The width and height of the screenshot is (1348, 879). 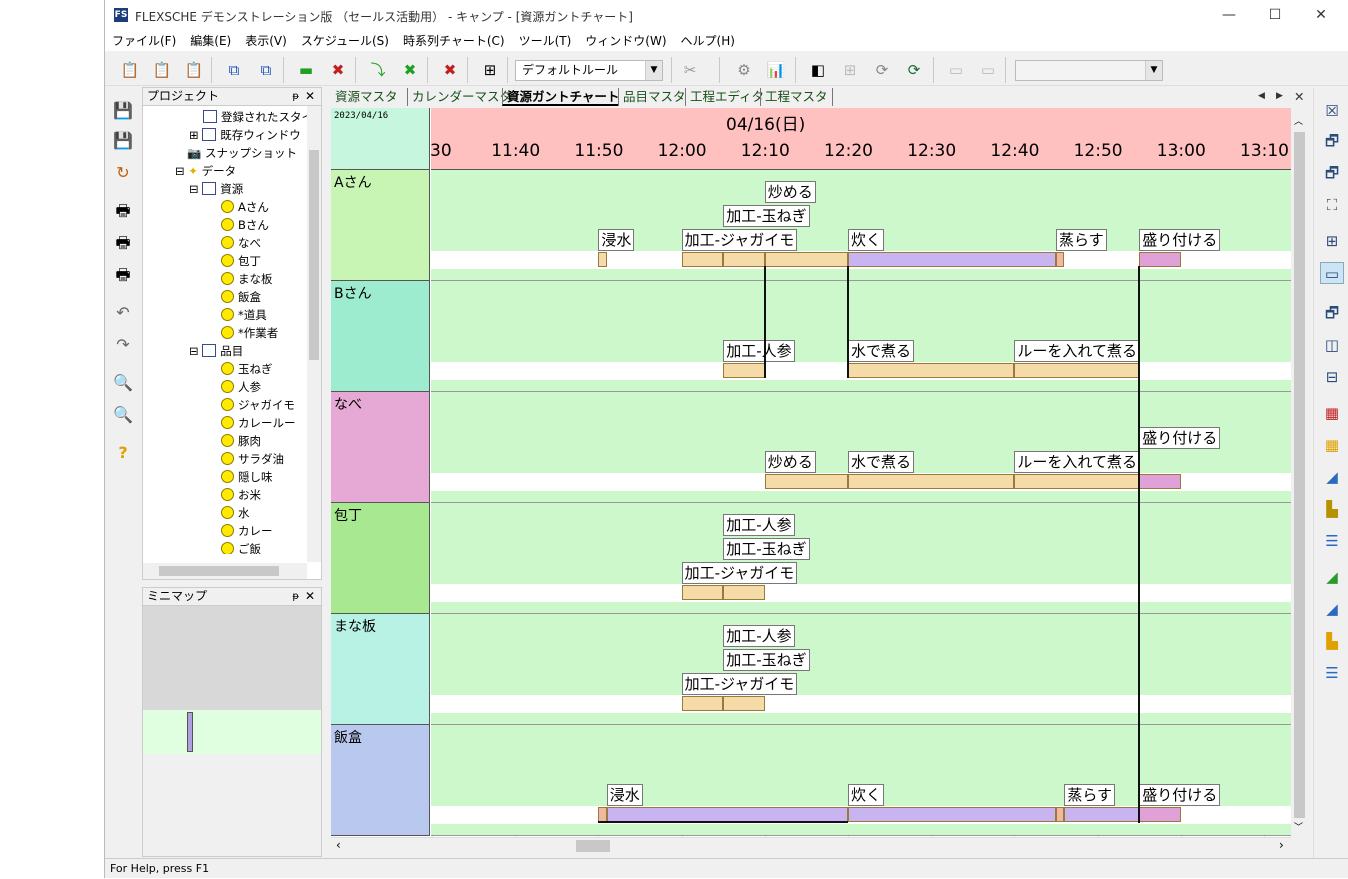 What do you see at coordinates (210, 41) in the screenshot?
I see `menu-edit: 編集(E)` at bounding box center [210, 41].